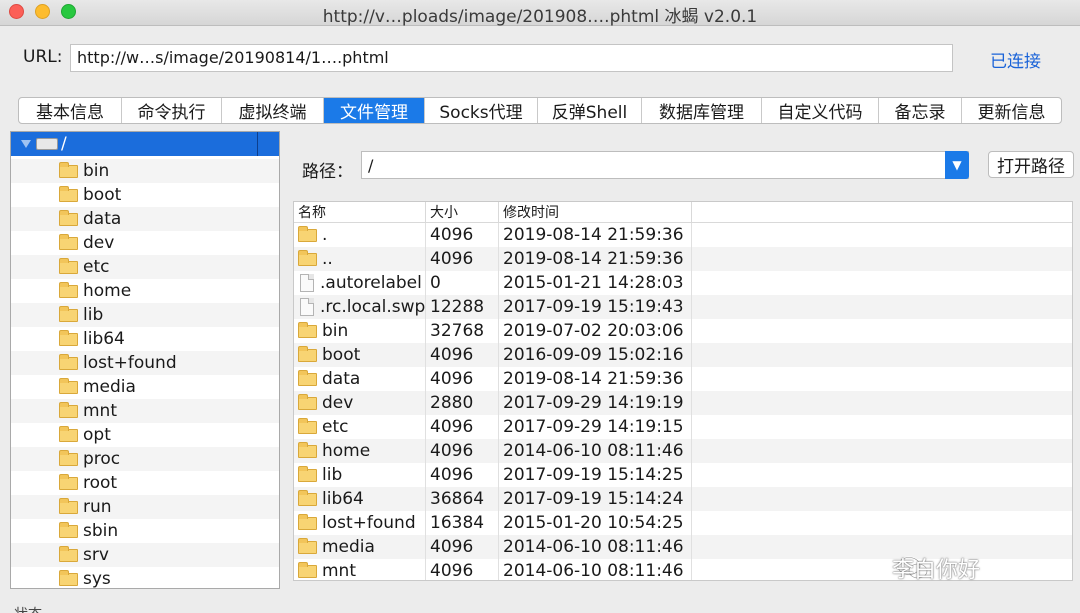  What do you see at coordinates (462, 403) in the screenshot?
I see `cell-size: 2880` at bounding box center [462, 403].